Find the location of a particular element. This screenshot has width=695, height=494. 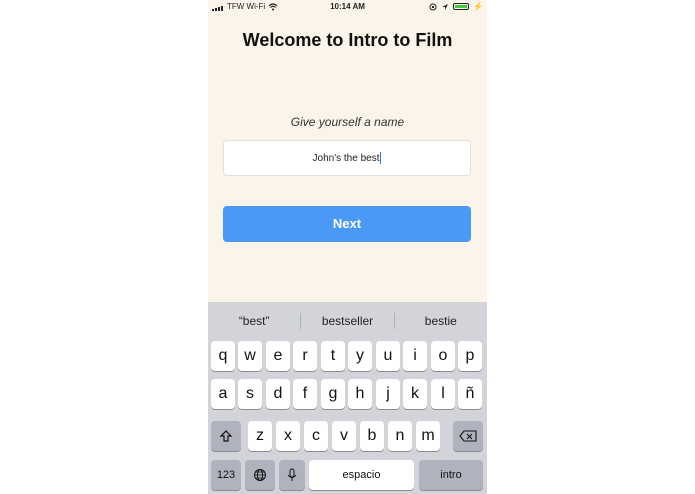

delete-key is located at coordinates (468, 436).